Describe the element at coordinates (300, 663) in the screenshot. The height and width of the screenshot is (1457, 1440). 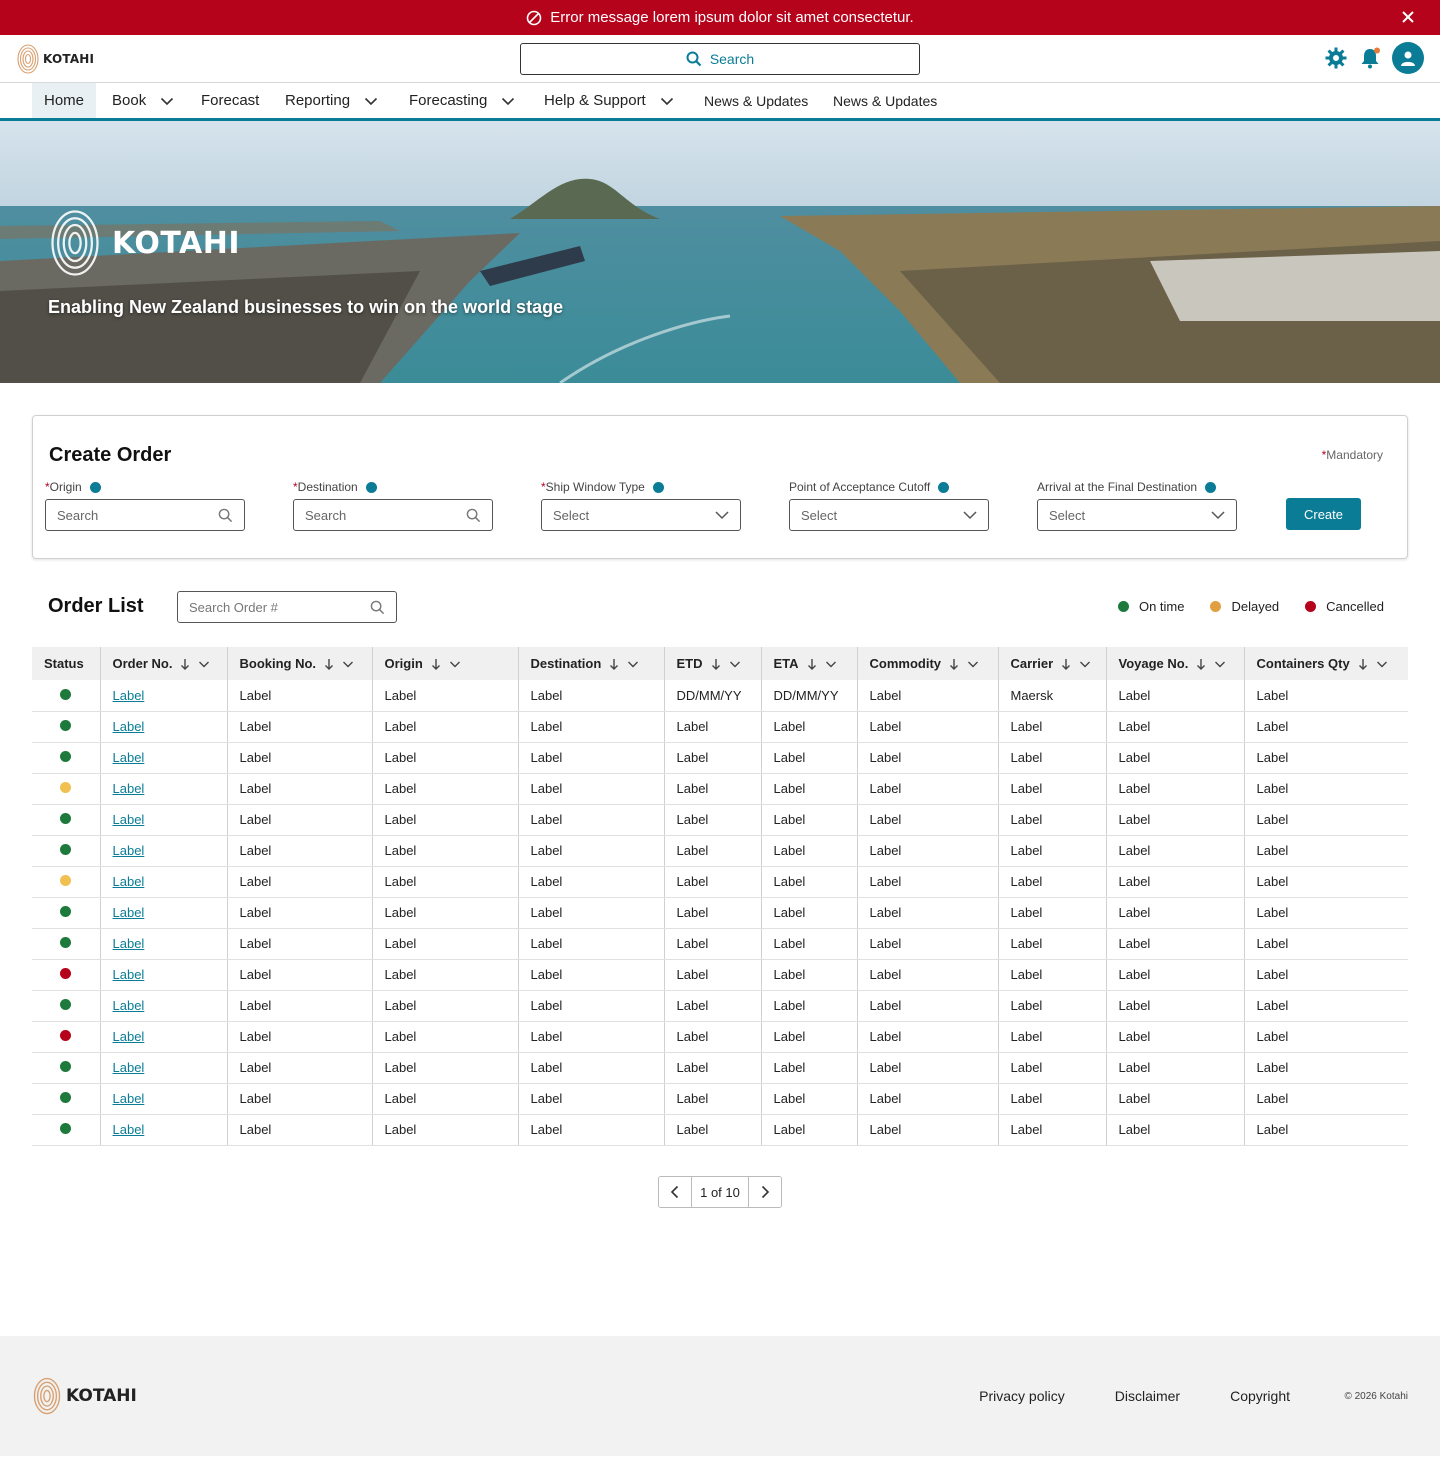
I see `column-header: Booking No.` at that location.